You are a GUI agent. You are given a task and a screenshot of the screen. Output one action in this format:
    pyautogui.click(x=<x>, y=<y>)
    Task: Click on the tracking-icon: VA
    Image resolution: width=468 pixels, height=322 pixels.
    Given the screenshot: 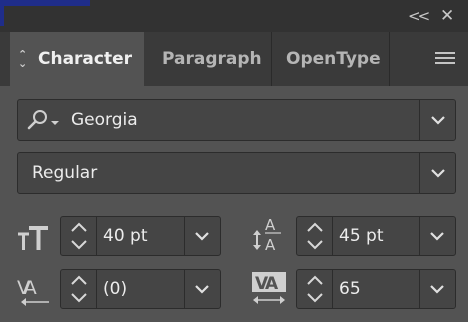 What is the action you would take?
    pyautogui.click(x=269, y=288)
    